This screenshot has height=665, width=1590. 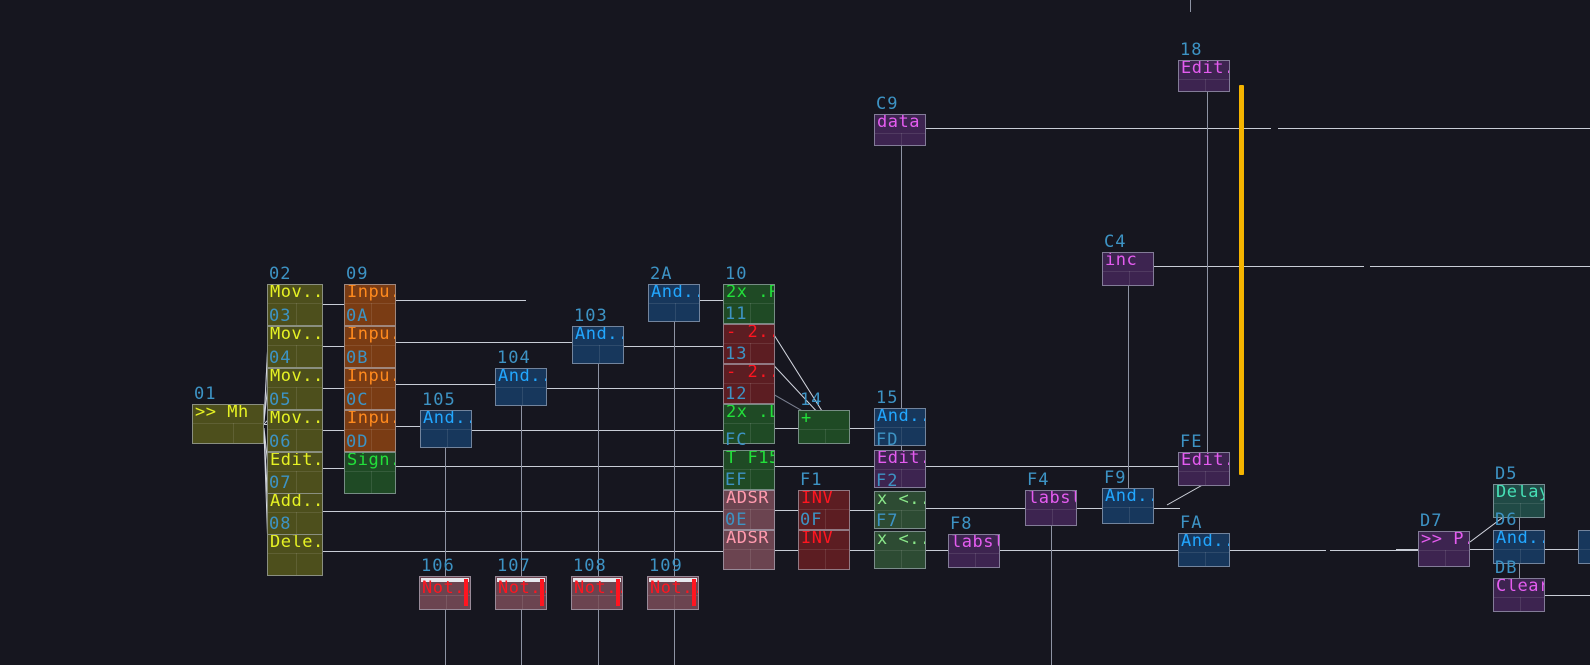 What do you see at coordinates (1191, 442) in the screenshot?
I see `node-id-label: FE` at bounding box center [1191, 442].